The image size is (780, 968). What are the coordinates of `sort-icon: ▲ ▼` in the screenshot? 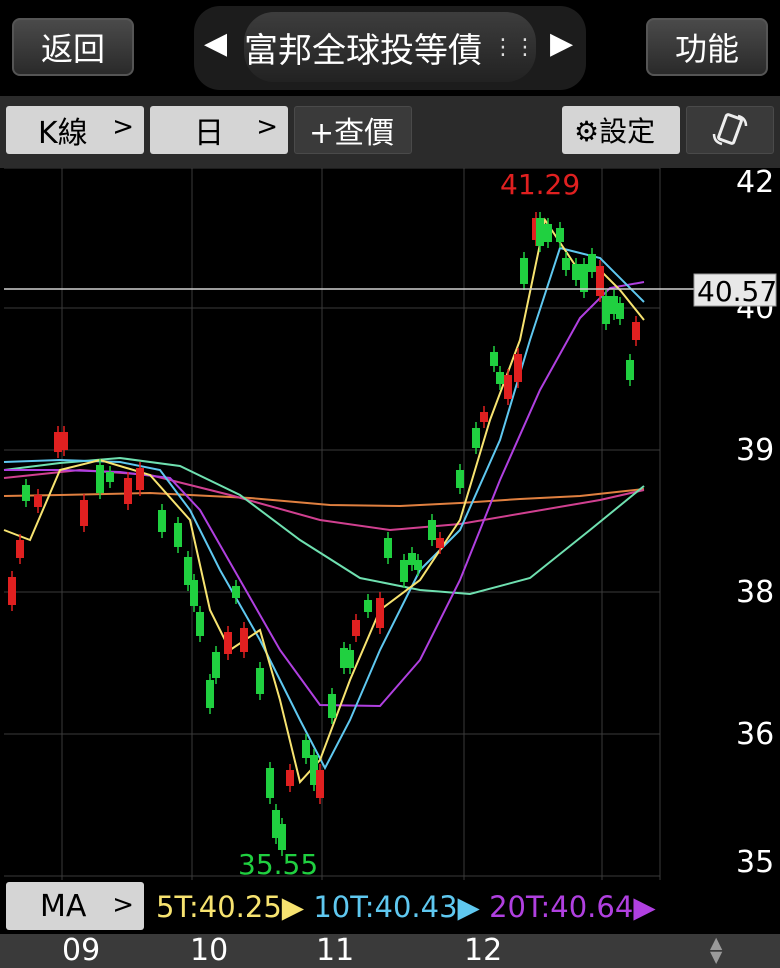 It's located at (716, 950).